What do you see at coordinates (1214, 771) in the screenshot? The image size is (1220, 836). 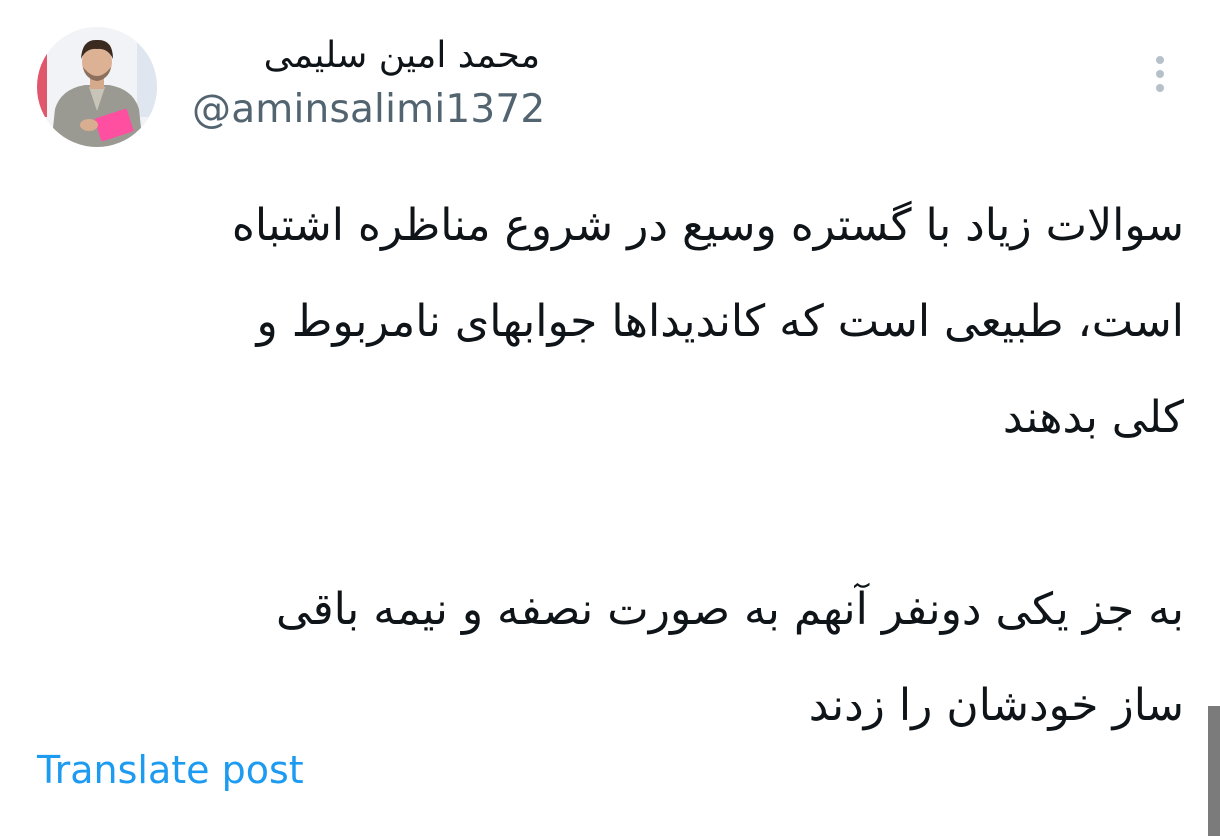 I see `scrollbar` at bounding box center [1214, 771].